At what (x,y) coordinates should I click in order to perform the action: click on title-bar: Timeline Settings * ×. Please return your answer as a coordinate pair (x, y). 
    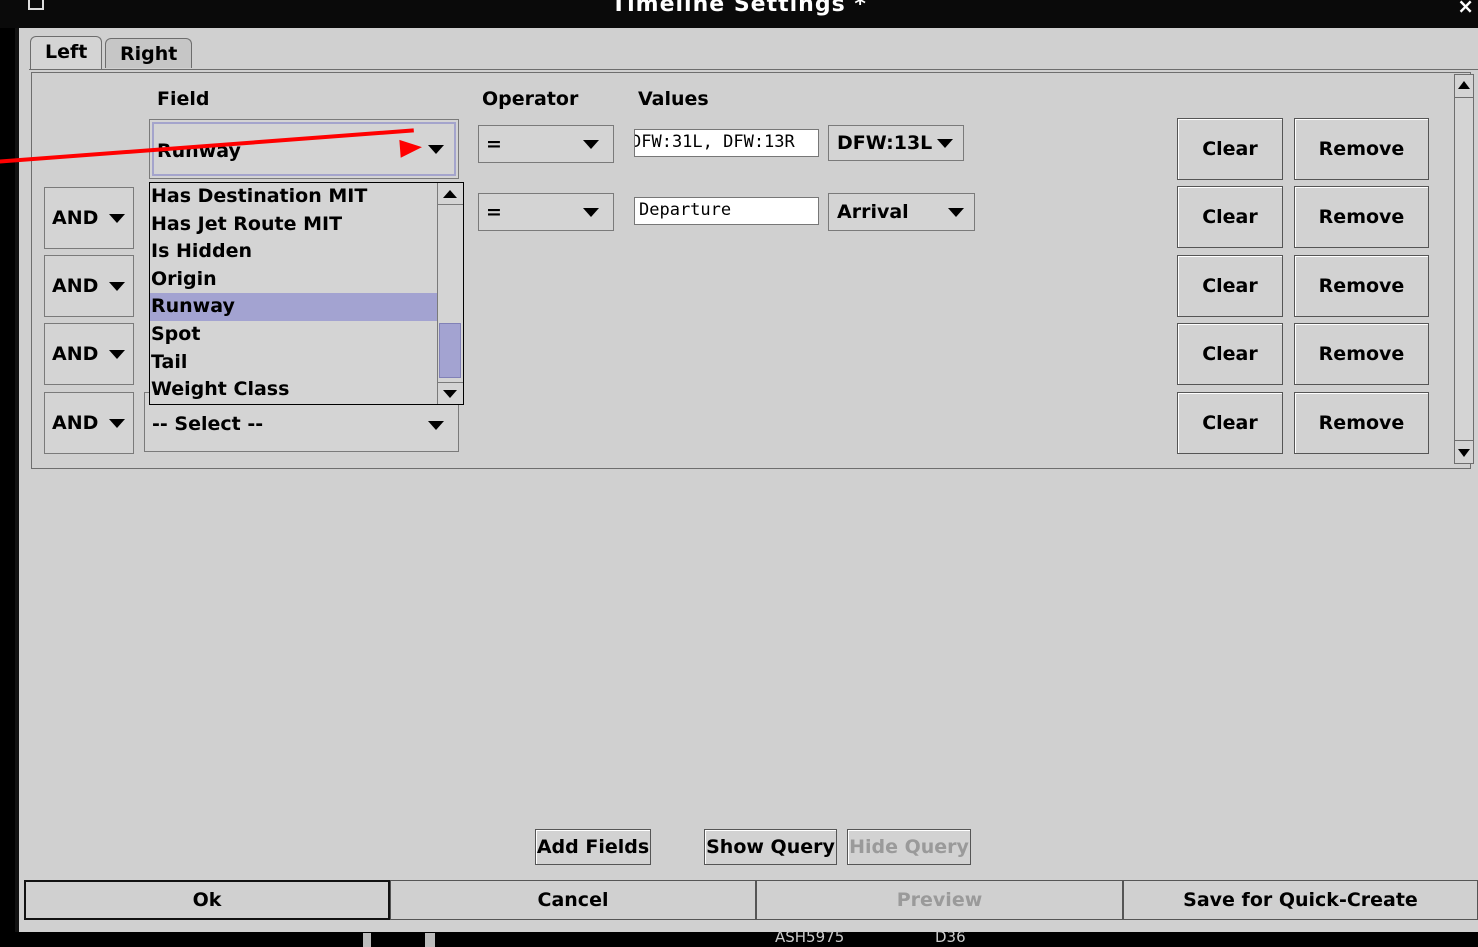
    Looking at the image, I should click on (739, 14).